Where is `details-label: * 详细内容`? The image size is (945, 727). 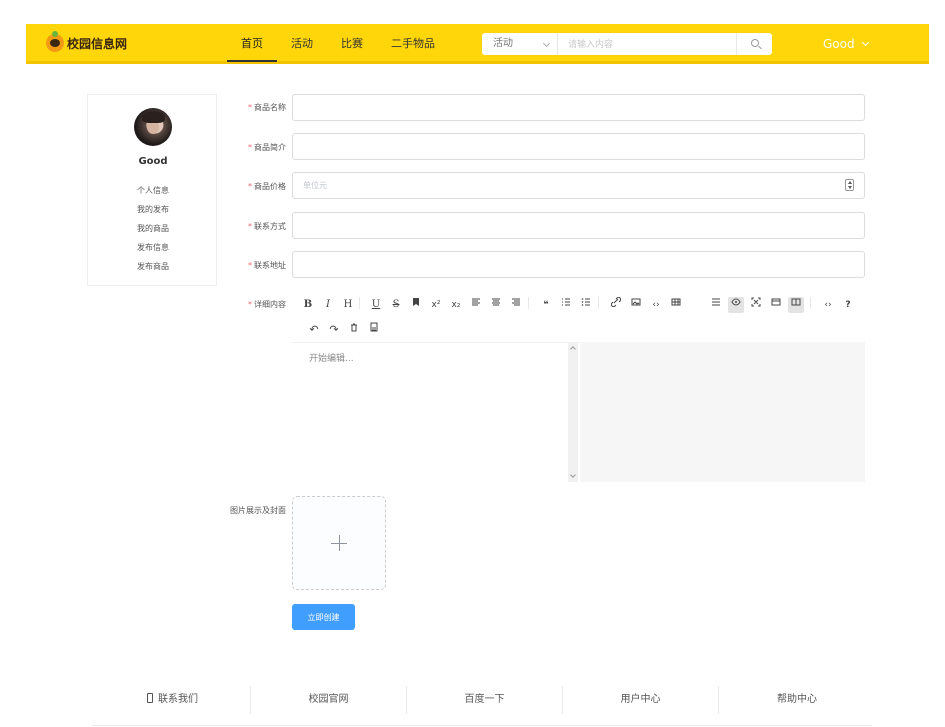 details-label: * 详细内容 is located at coordinates (267, 304).